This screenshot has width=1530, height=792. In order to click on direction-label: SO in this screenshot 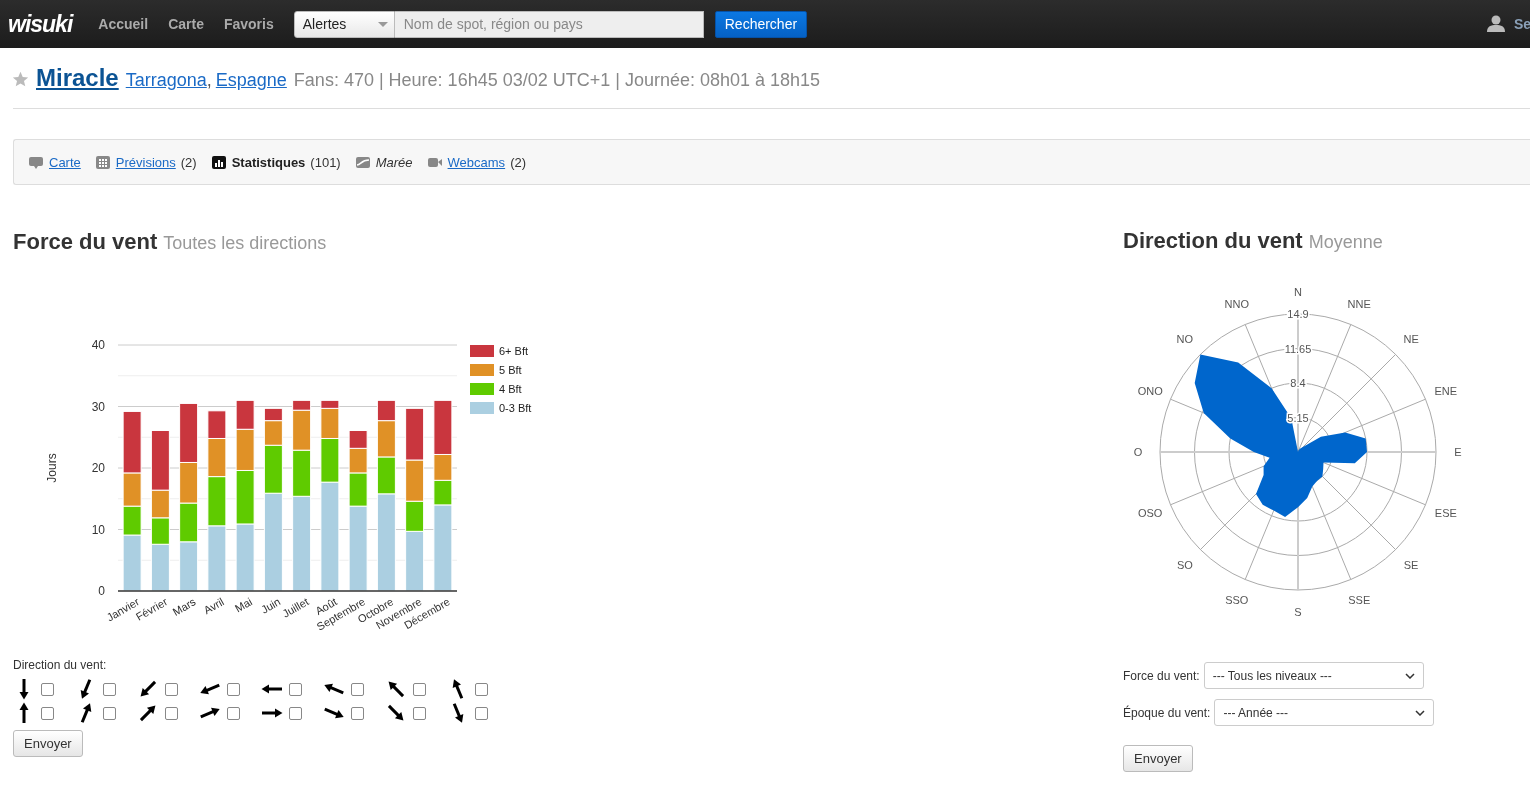, I will do `click(1184, 565)`.